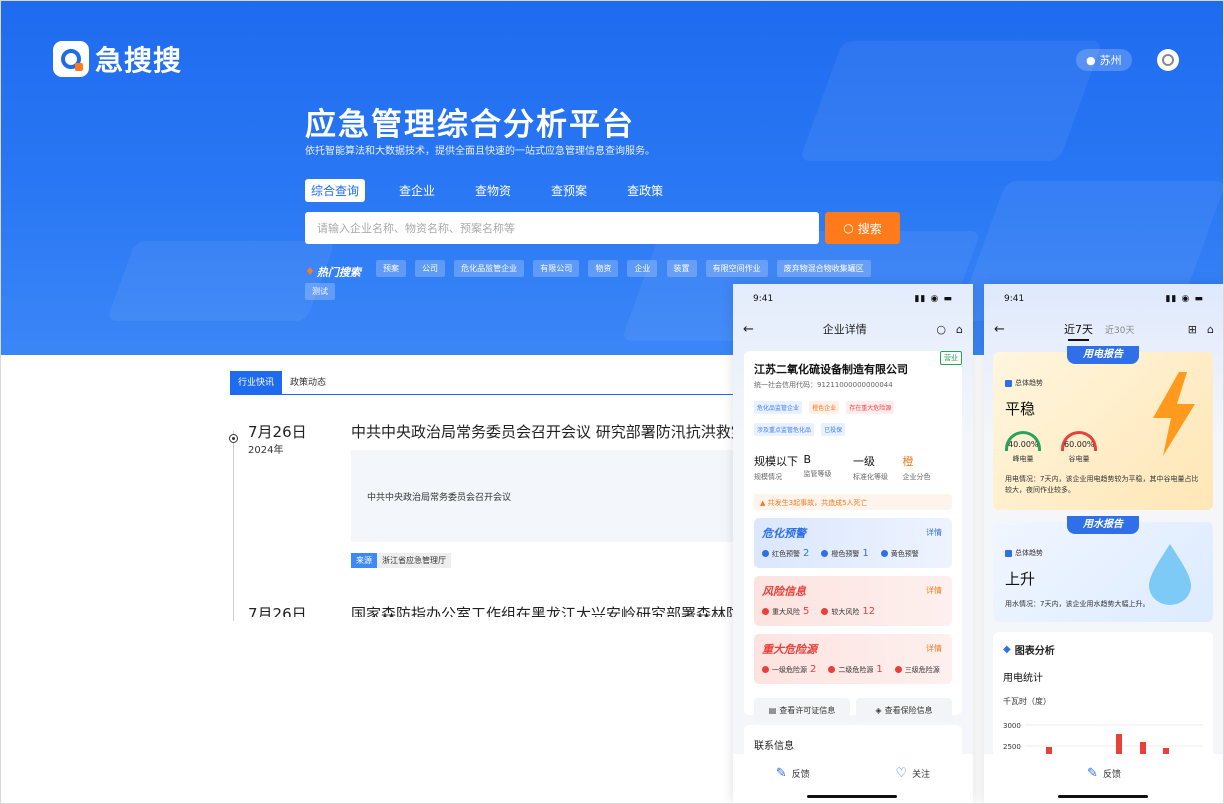 The image size is (1224, 804). I want to click on search-button: ○ 搜索, so click(862, 228).